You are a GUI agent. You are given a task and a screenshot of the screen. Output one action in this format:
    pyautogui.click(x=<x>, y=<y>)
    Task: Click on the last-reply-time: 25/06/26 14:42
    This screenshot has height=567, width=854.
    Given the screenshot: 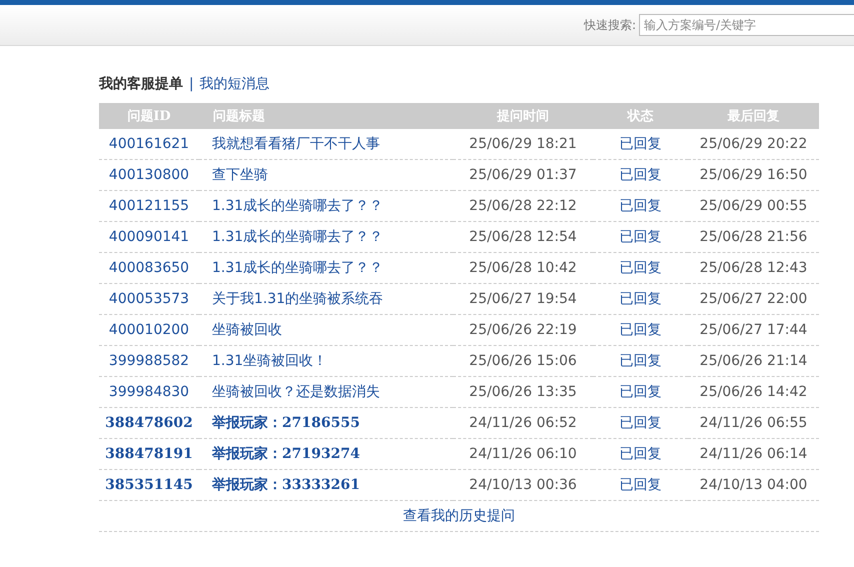 What is the action you would take?
    pyautogui.click(x=754, y=392)
    